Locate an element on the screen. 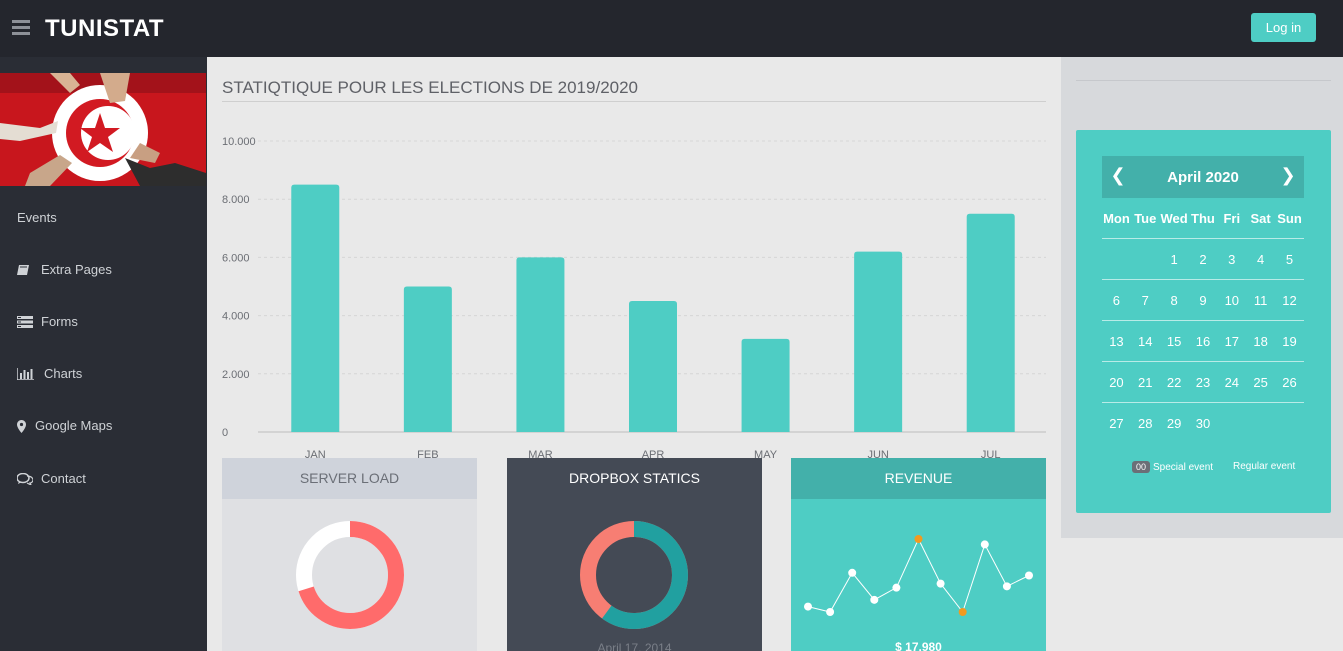  bar-mar is located at coordinates (540, 344).